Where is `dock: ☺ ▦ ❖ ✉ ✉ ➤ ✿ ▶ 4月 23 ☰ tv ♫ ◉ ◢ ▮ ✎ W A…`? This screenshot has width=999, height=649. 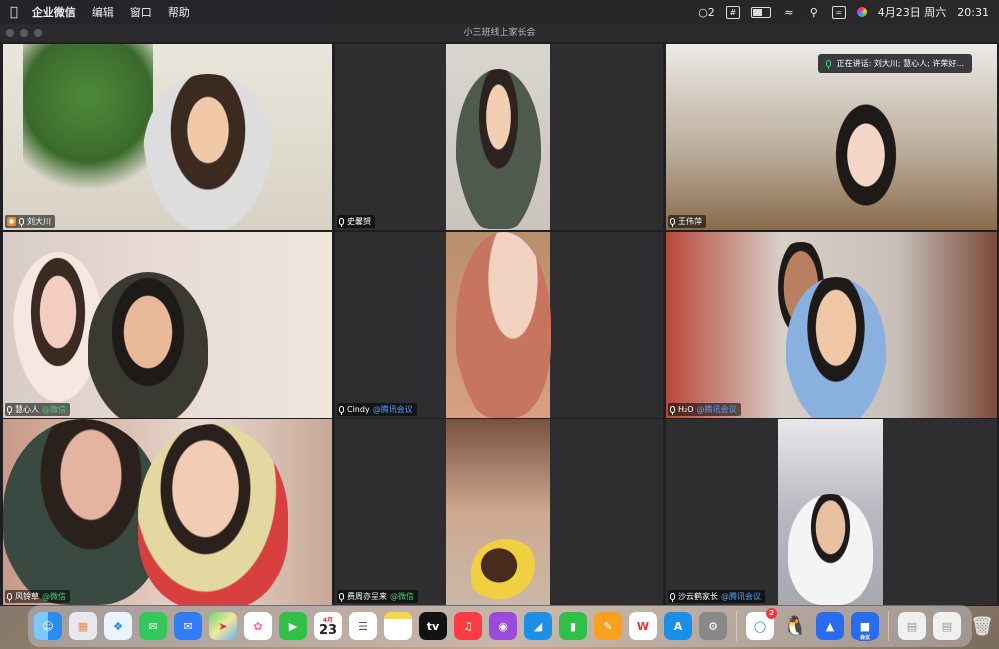
dock: ☺ ▦ ❖ ✉ ✉ ➤ ✿ ▶ 4月 23 ☰ tv ♫ ◉ ◢ ▮ ✎ W A… is located at coordinates (510, 626).